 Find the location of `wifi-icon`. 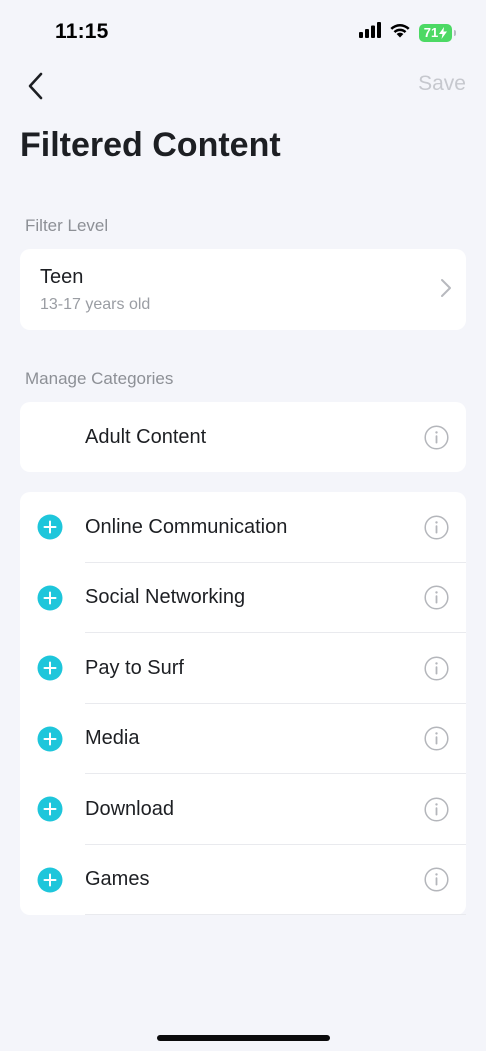

wifi-icon is located at coordinates (400, 32).